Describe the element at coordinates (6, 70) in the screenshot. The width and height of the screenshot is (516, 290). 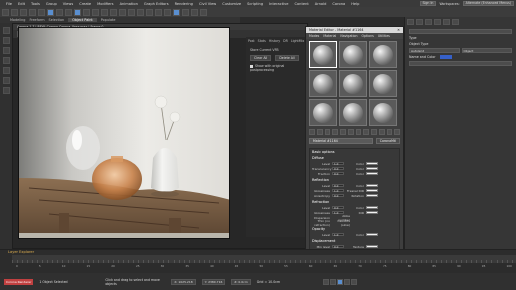
I see `camera-icon` at that location.